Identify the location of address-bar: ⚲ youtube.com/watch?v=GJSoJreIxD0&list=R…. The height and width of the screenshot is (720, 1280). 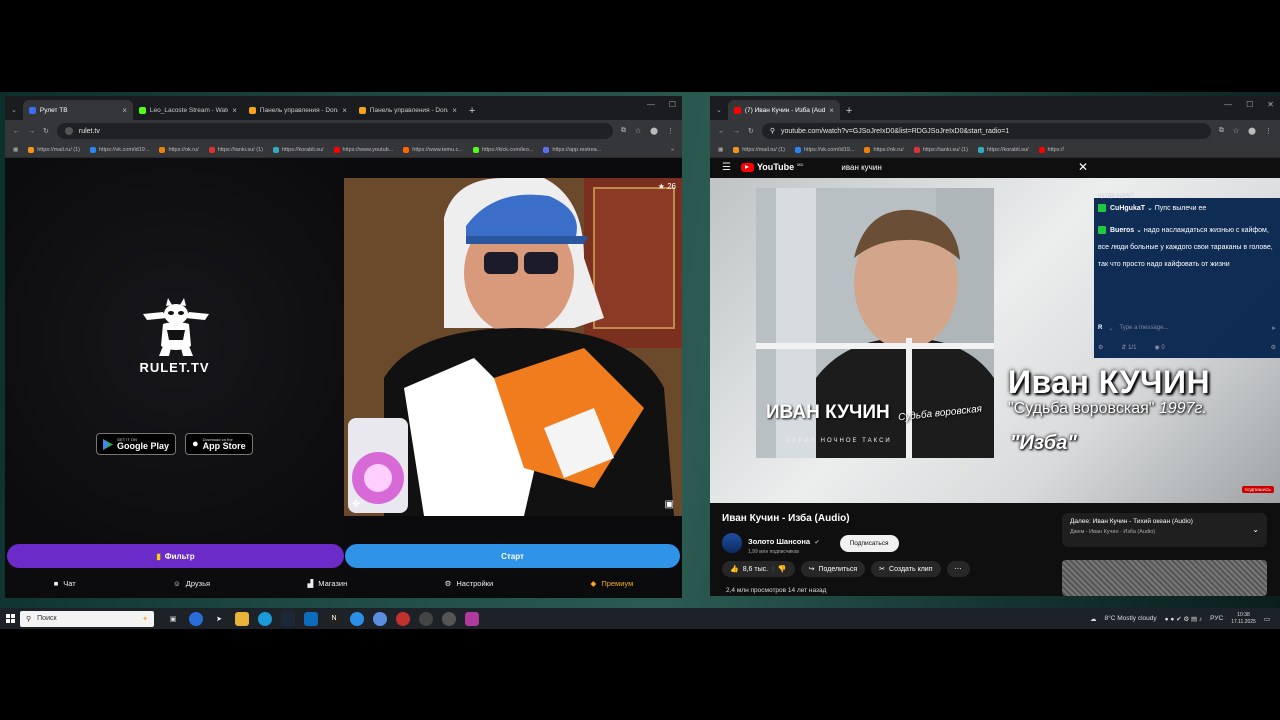
(986, 131).